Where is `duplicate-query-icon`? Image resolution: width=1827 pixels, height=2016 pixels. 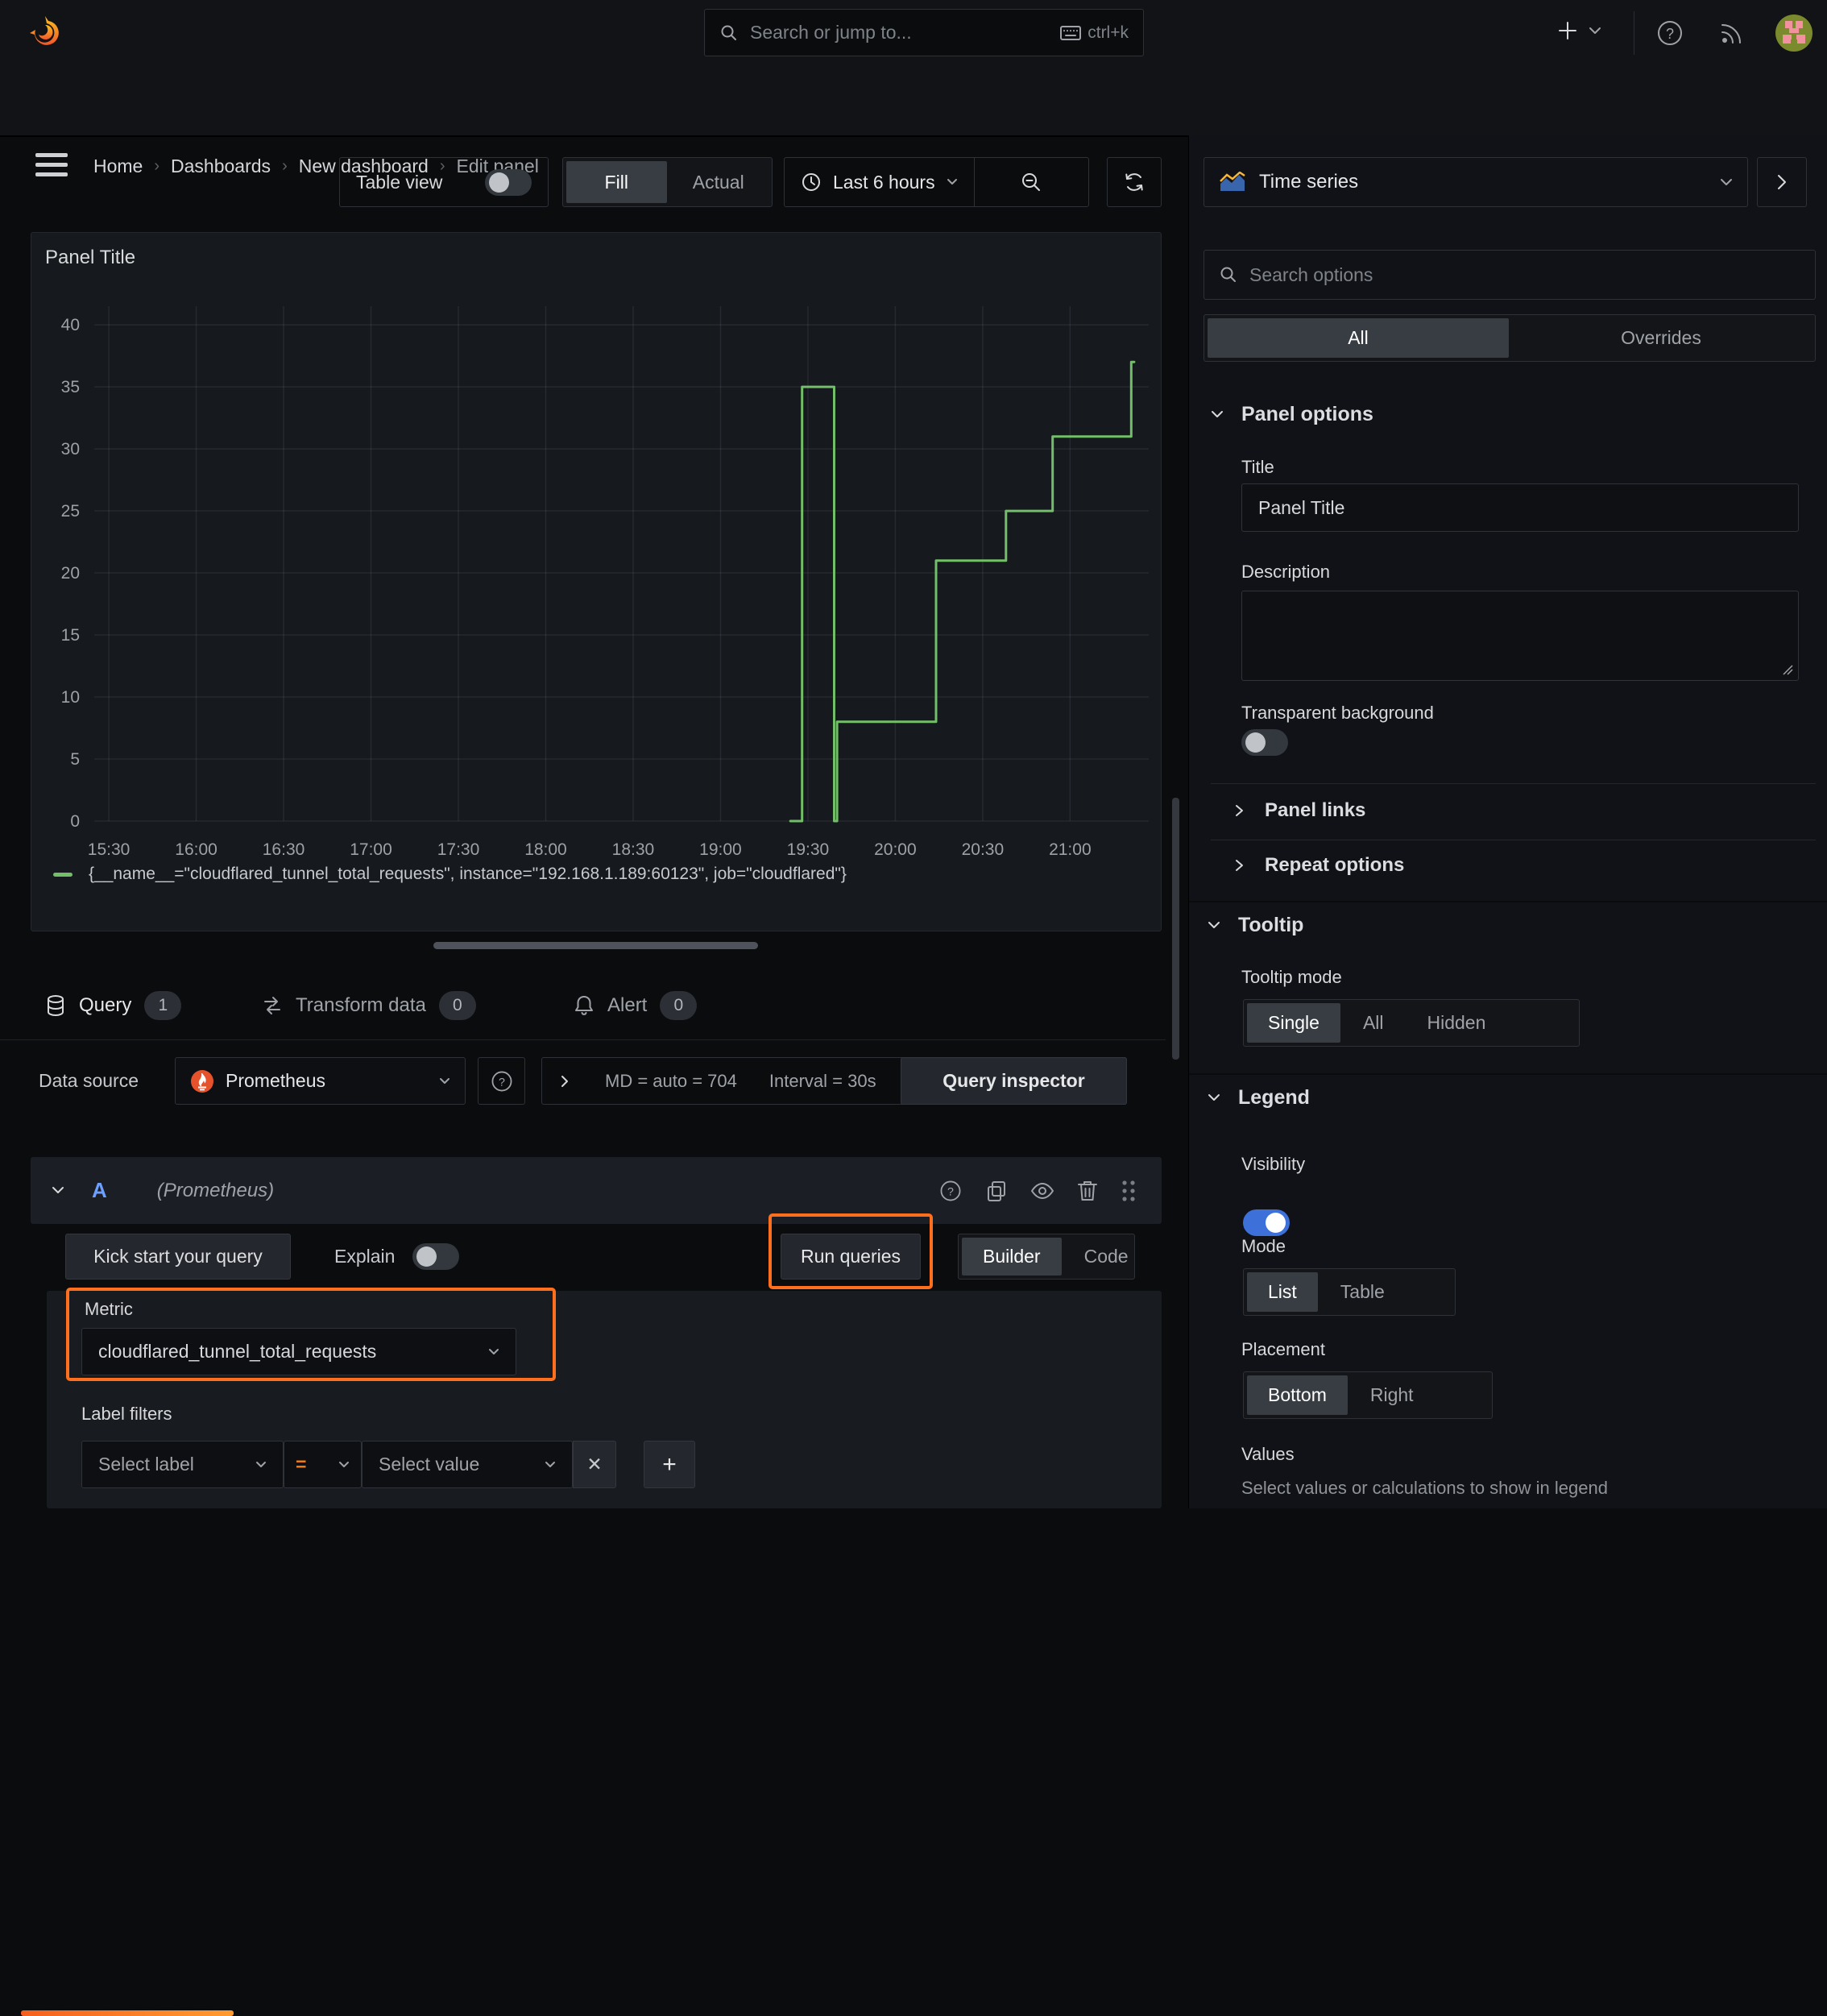
duplicate-query-icon is located at coordinates (996, 1191).